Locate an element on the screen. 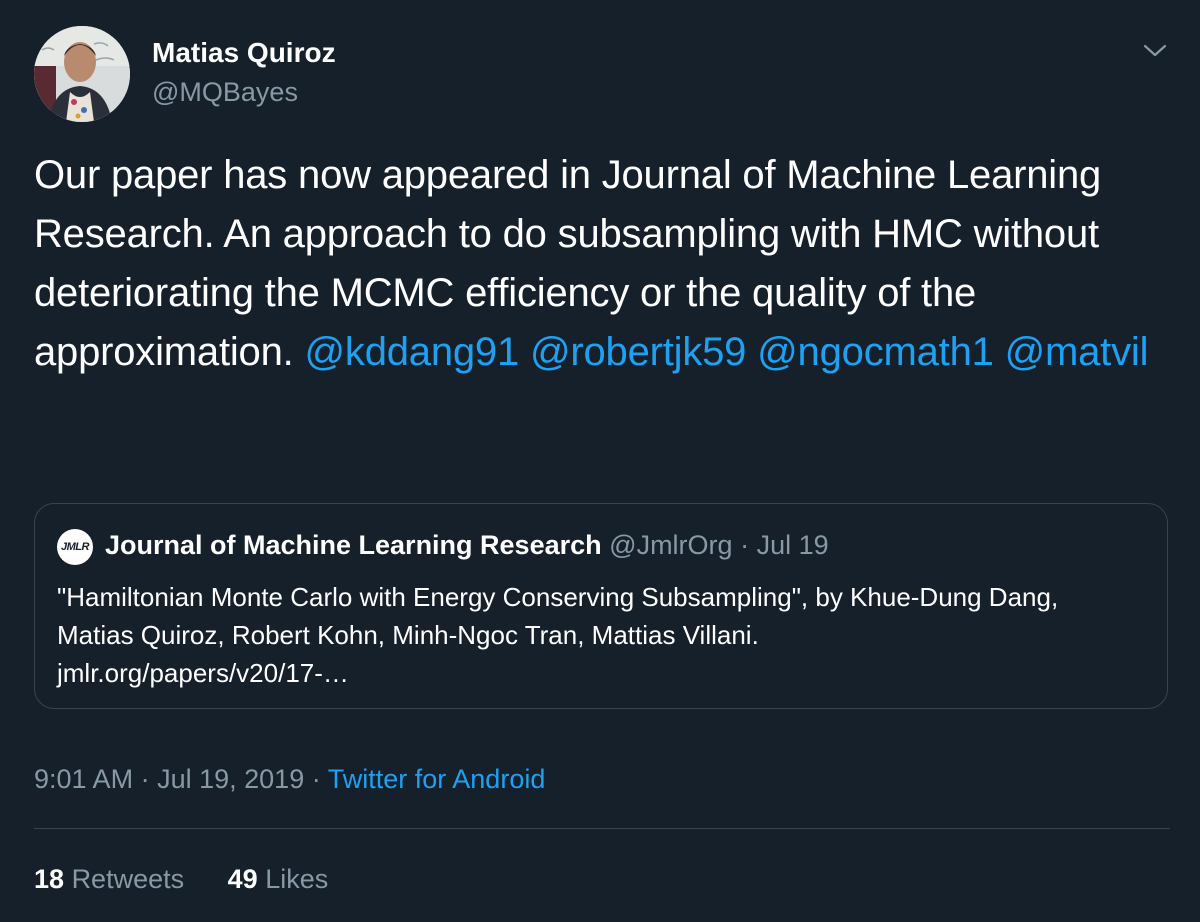 The width and height of the screenshot is (1200, 922). quoted-author-name: Journal of Machine Learning Research is located at coordinates (353, 545).